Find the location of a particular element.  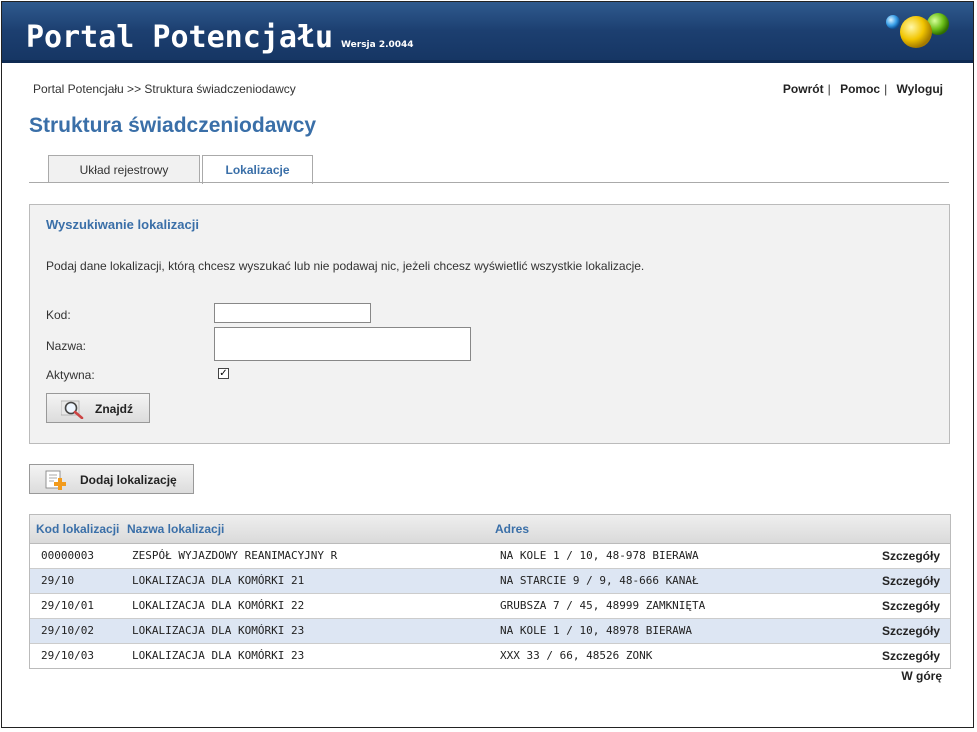

top-links: Powrót | Pomoc | Wyloguj is located at coordinates (863, 89).